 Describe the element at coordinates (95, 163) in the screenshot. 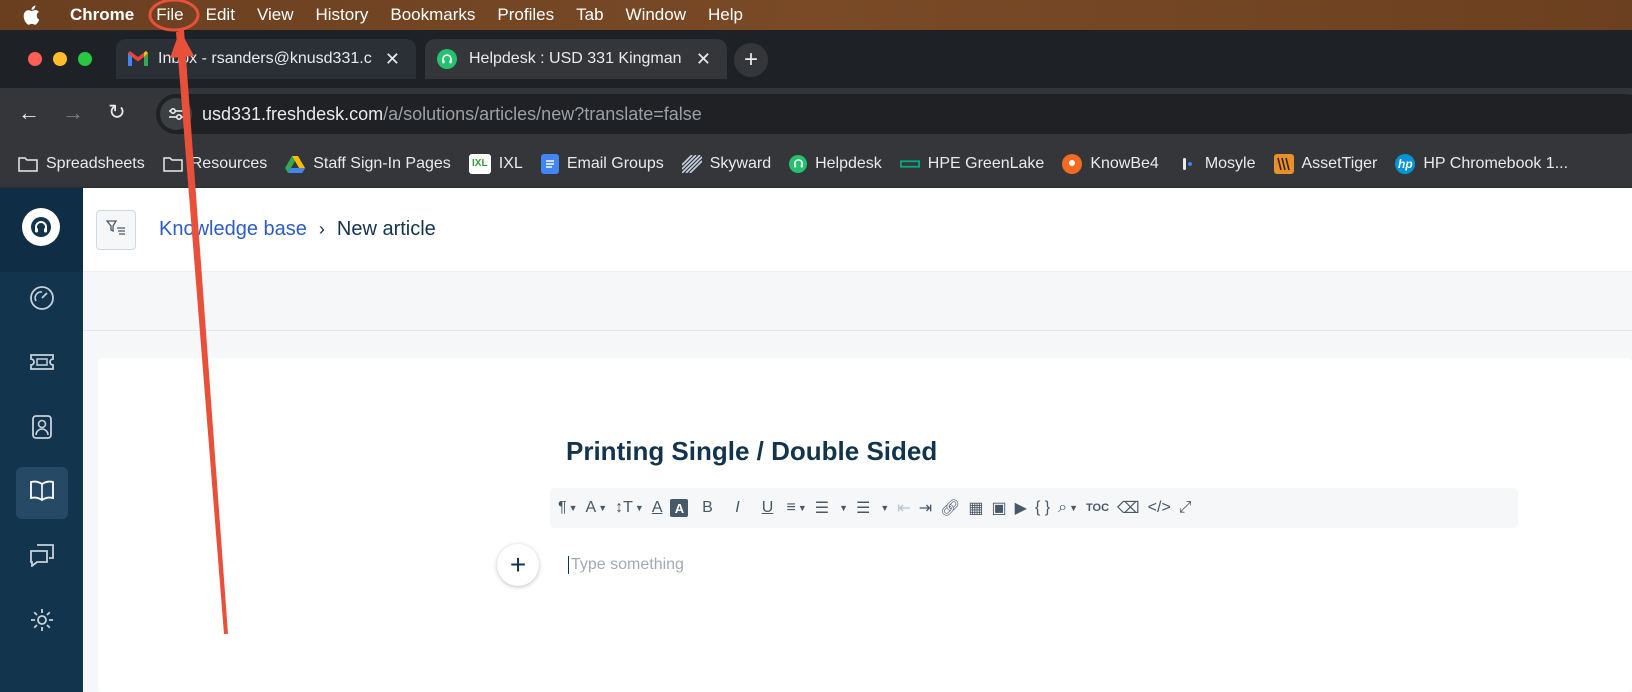

I see `bookmark-label: Spreadsheets` at that location.